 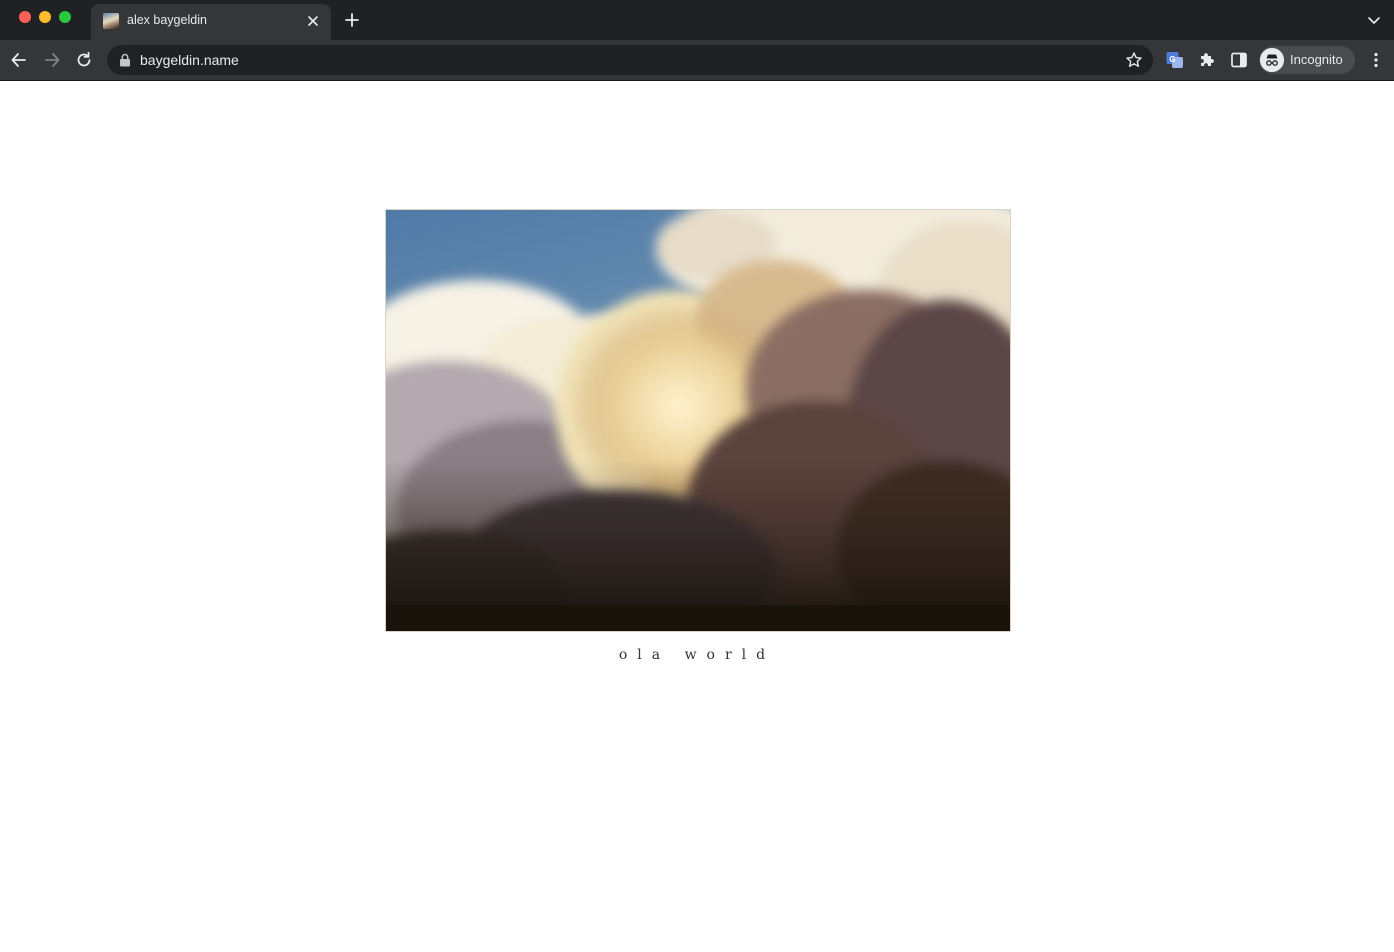 I want to click on cloud-photo-favicon-icon, so click(x=111, y=21).